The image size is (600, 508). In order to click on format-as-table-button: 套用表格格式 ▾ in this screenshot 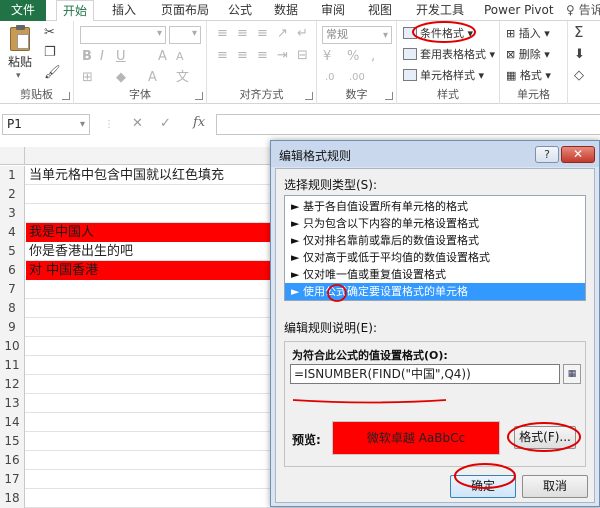, I will do `click(449, 55)`.